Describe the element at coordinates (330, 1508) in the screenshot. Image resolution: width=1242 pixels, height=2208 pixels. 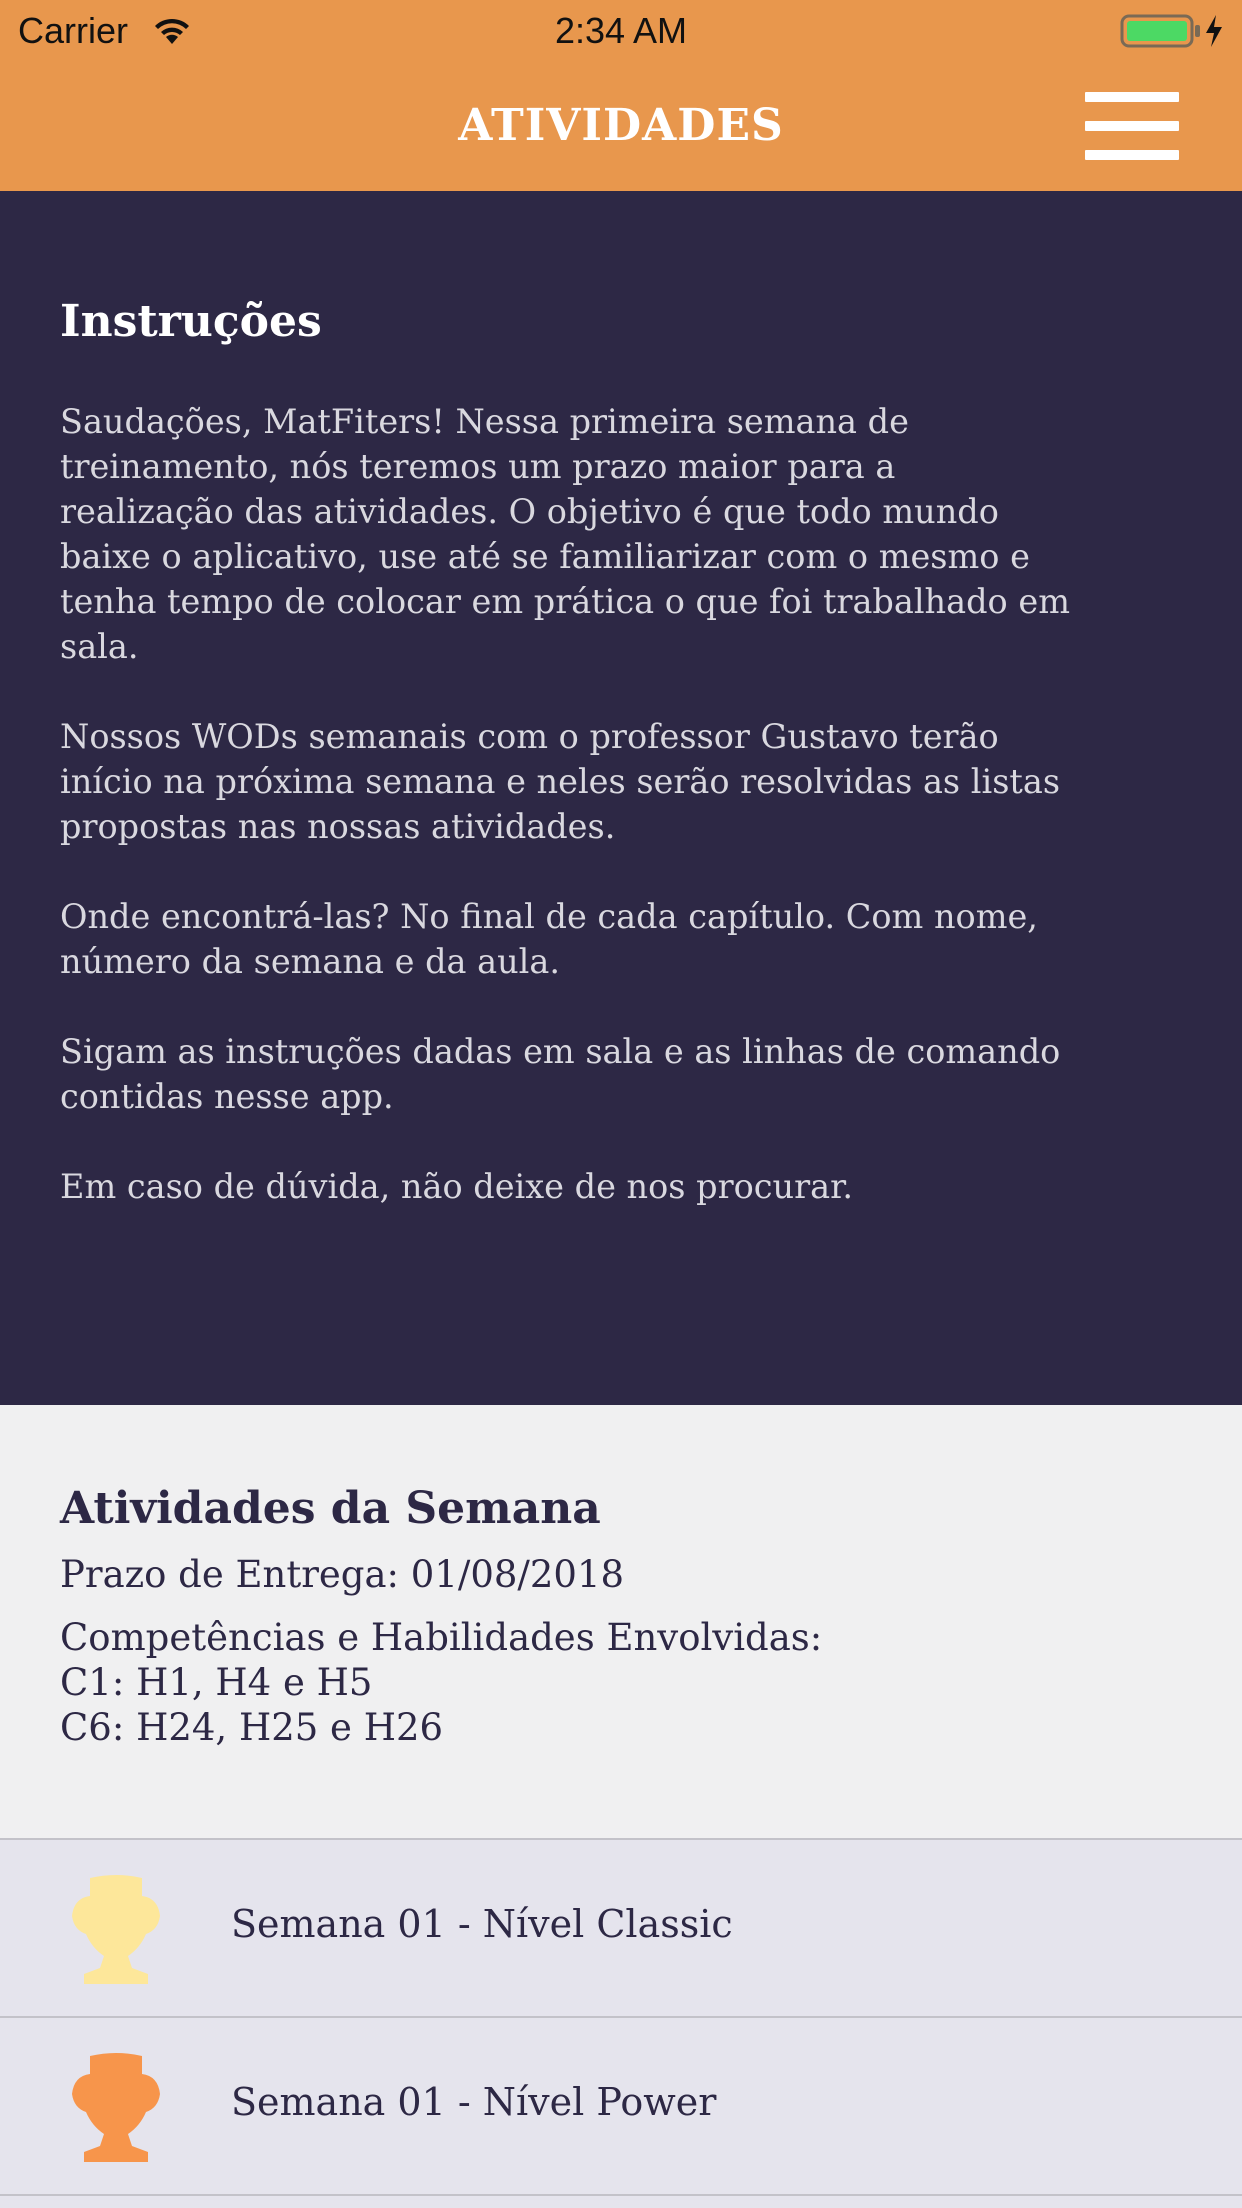
I see `week-activities-heading: Atividades da Semana` at that location.